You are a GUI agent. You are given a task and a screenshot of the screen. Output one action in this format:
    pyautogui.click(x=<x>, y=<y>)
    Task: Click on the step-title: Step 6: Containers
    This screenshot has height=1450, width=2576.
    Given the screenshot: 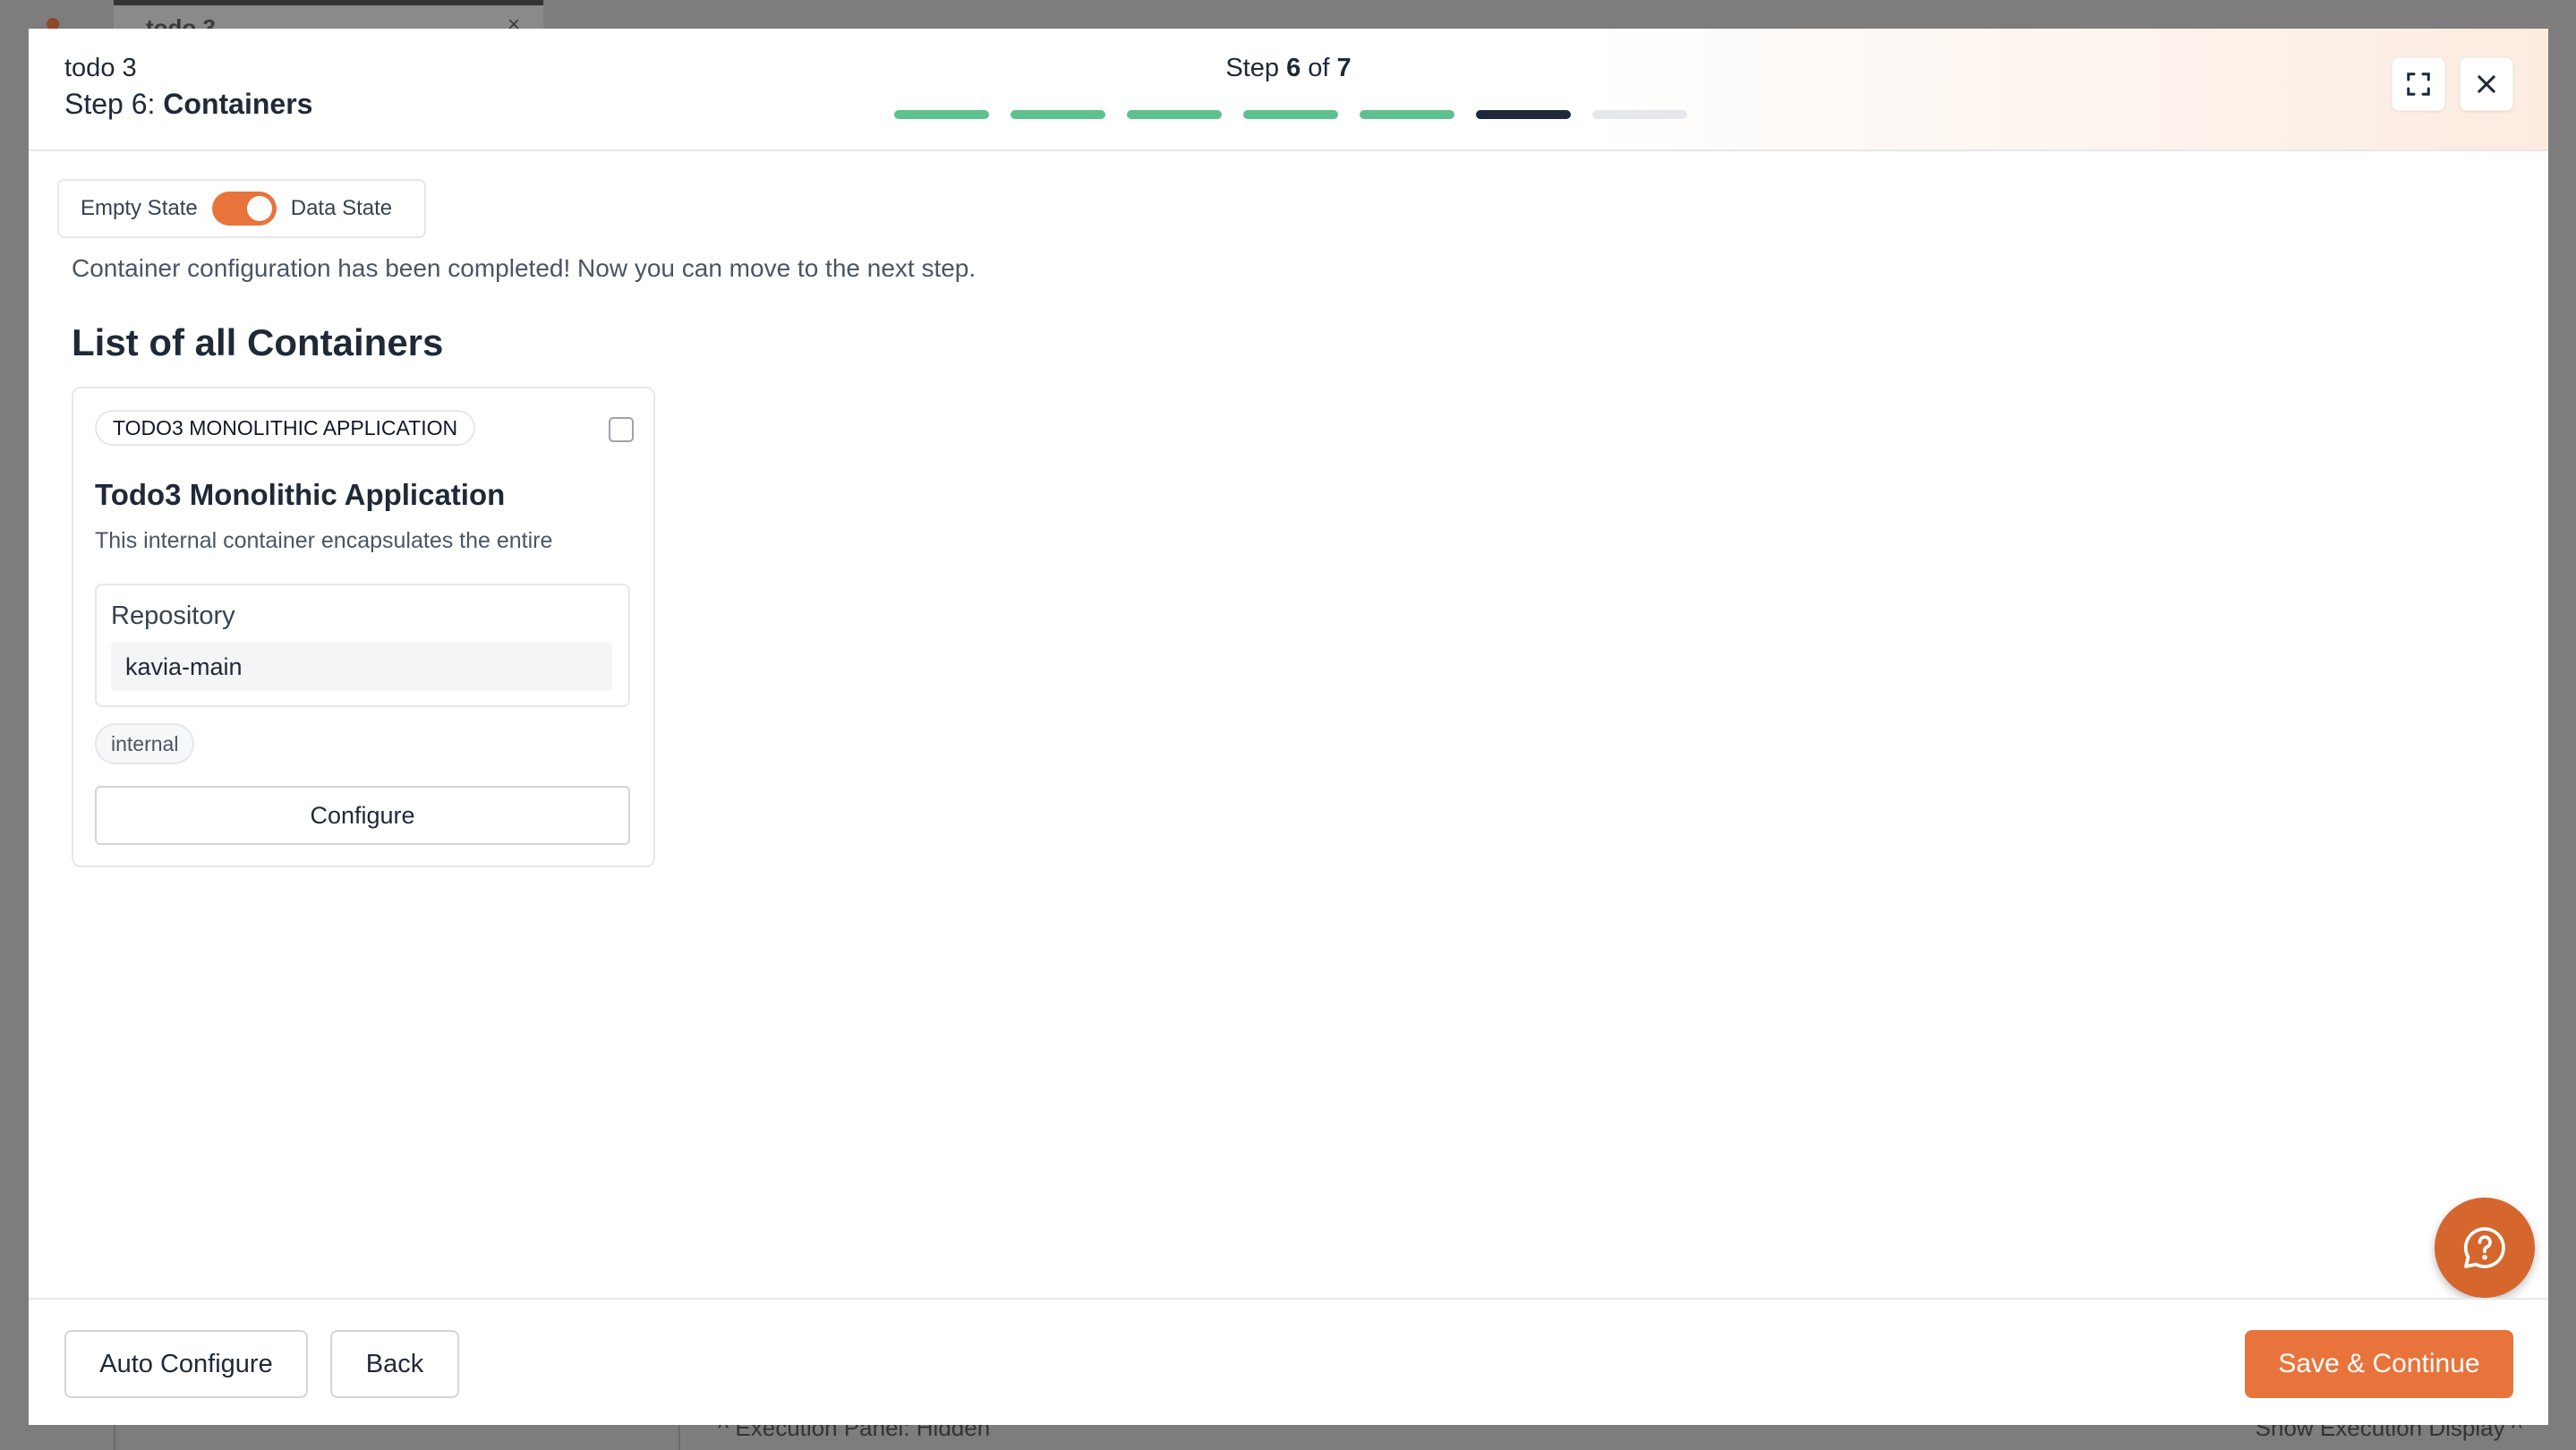 What is the action you would take?
    pyautogui.click(x=188, y=104)
    